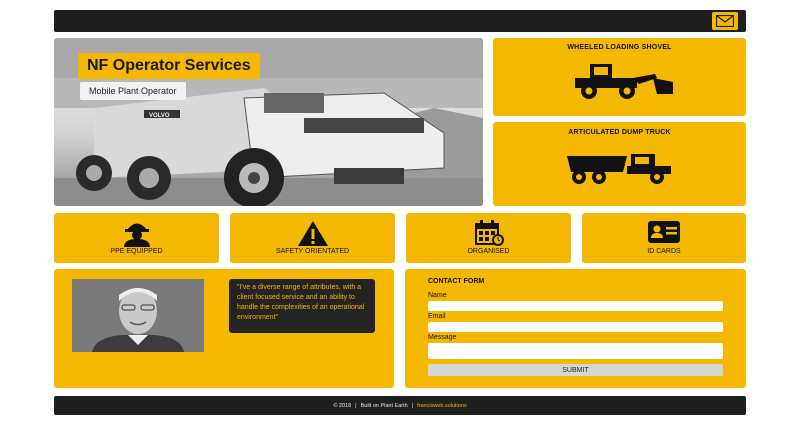 This screenshot has width=800, height=425. Describe the element at coordinates (456, 281) in the screenshot. I see `contact-title: CONTACT FORM` at that location.